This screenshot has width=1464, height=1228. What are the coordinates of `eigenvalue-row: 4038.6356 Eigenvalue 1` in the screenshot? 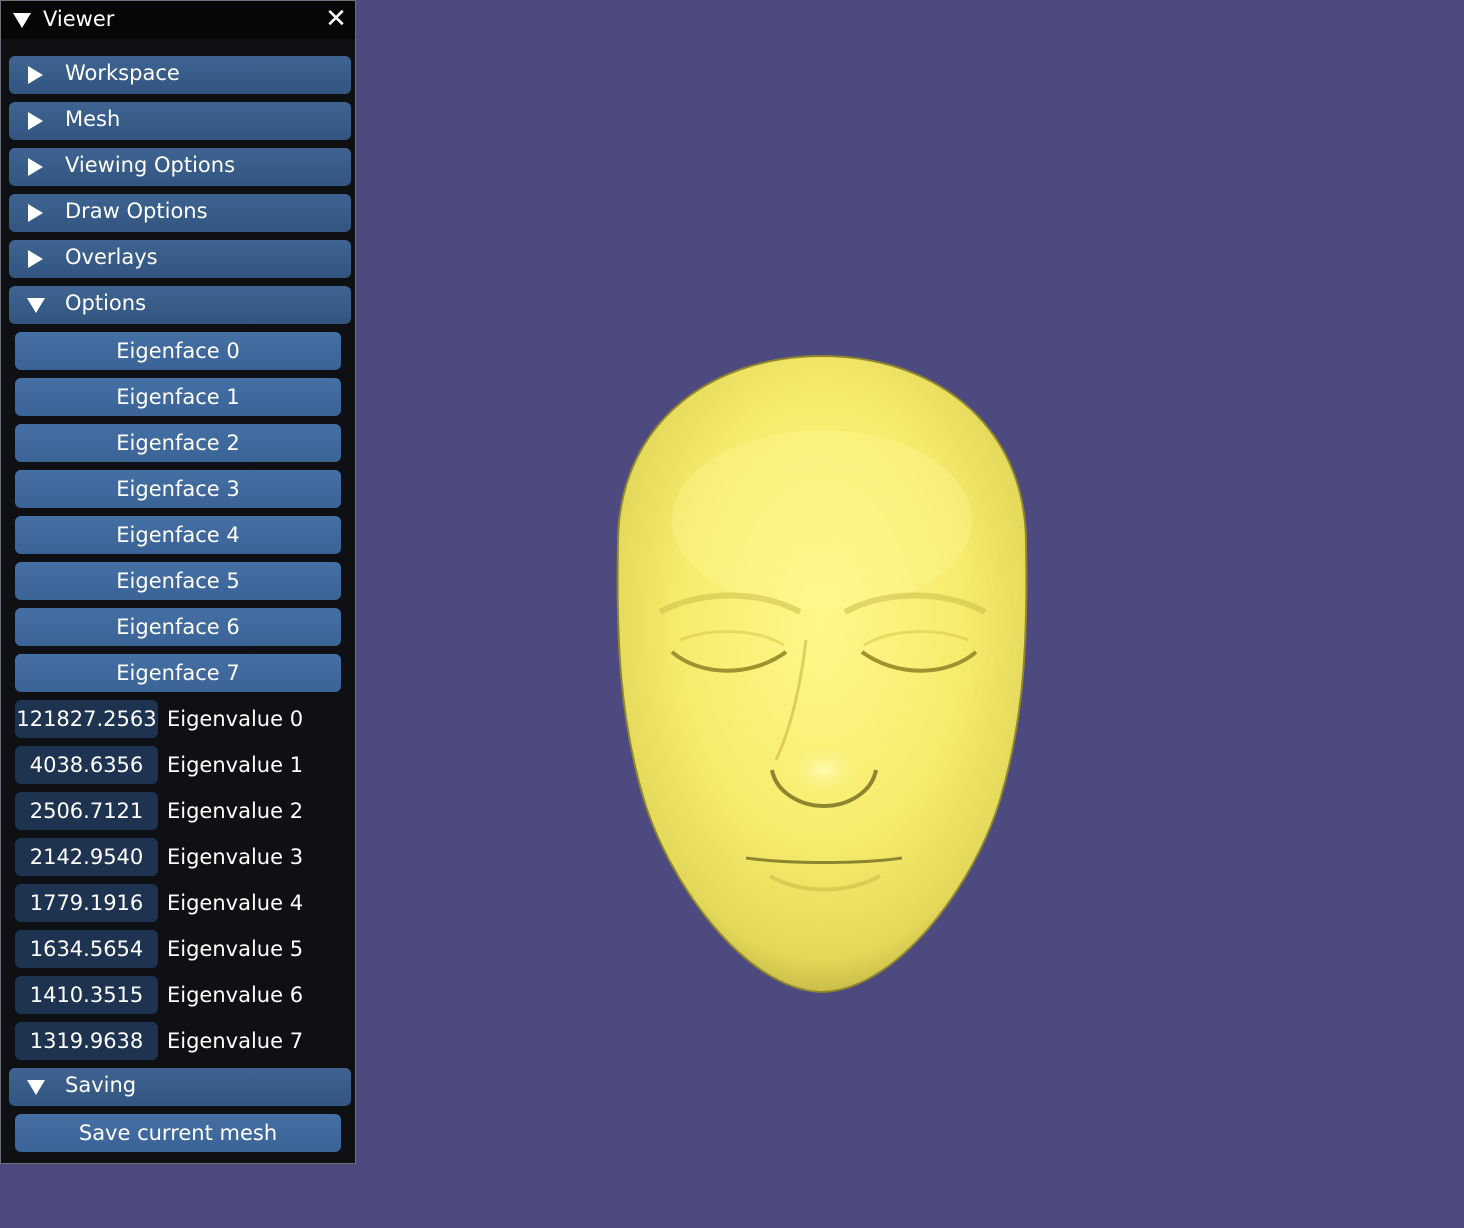 It's located at (180, 765).